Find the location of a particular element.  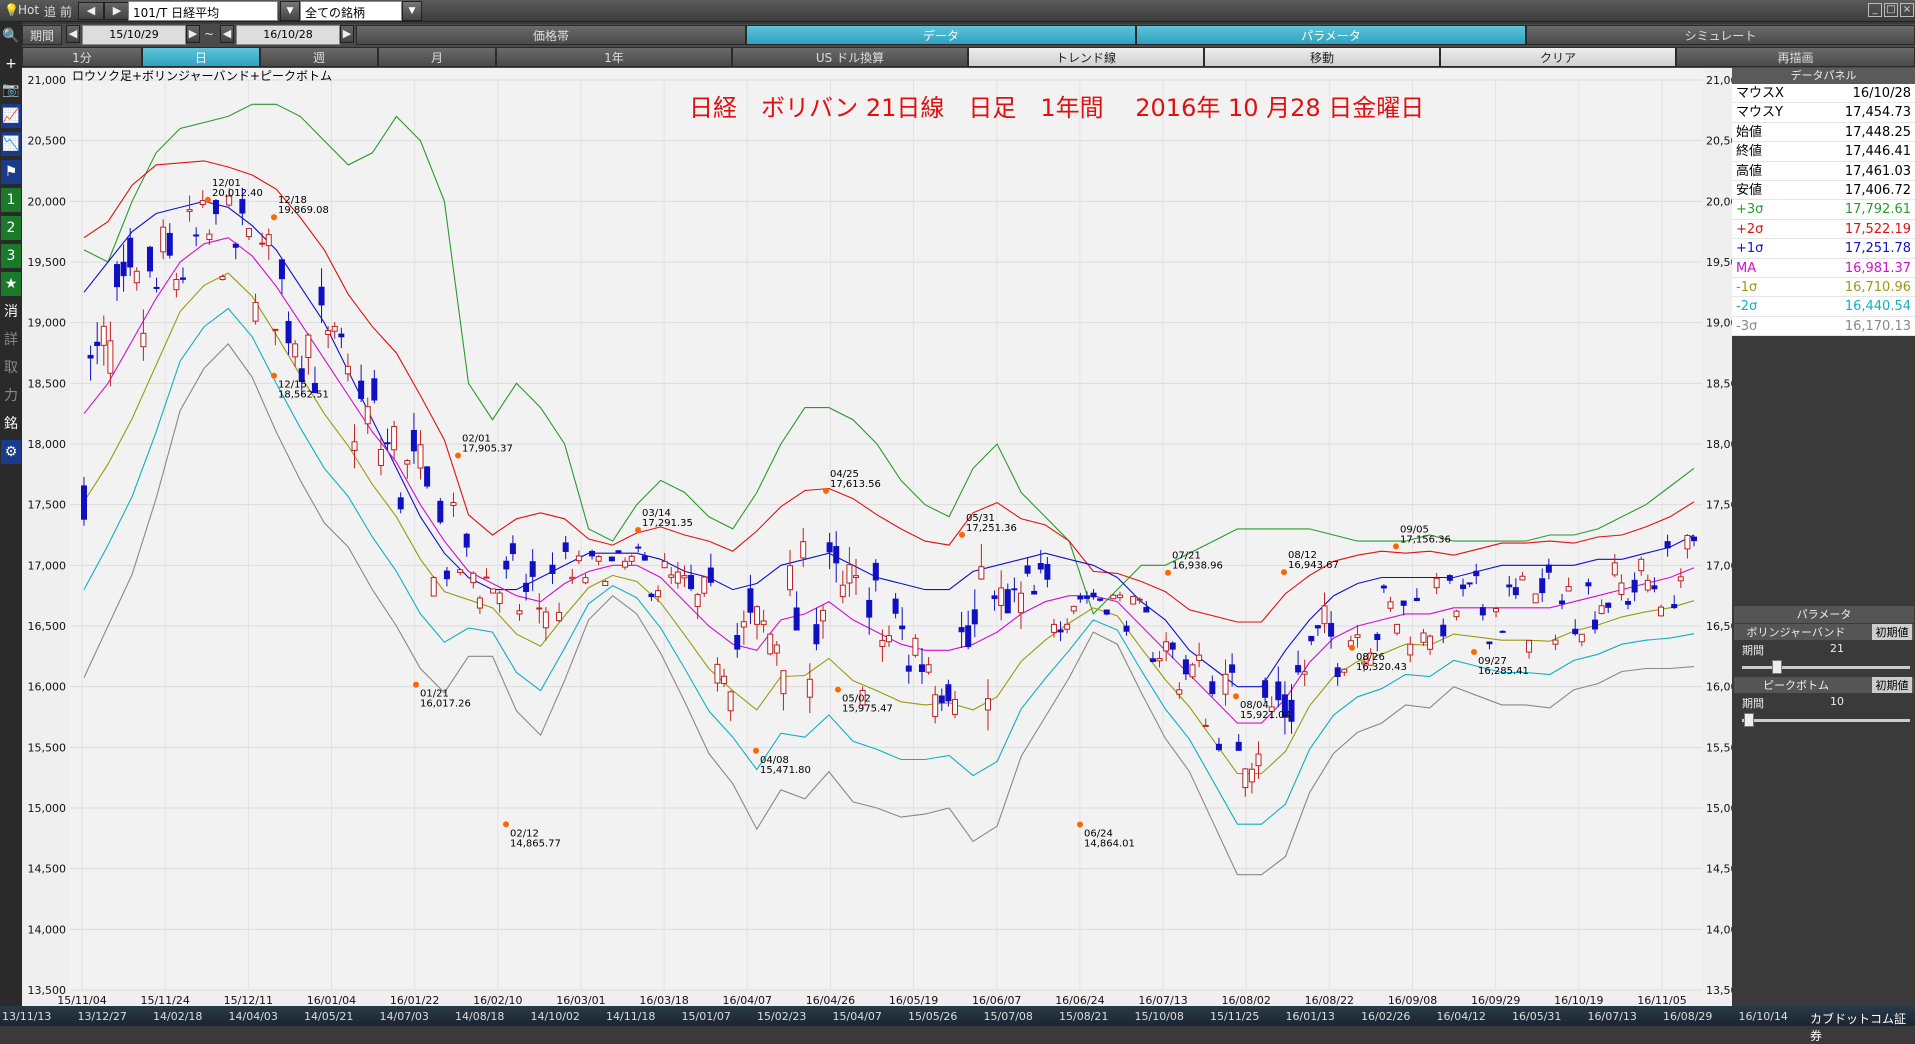

pb-reset-button: 初期値 is located at coordinates (1892, 685).